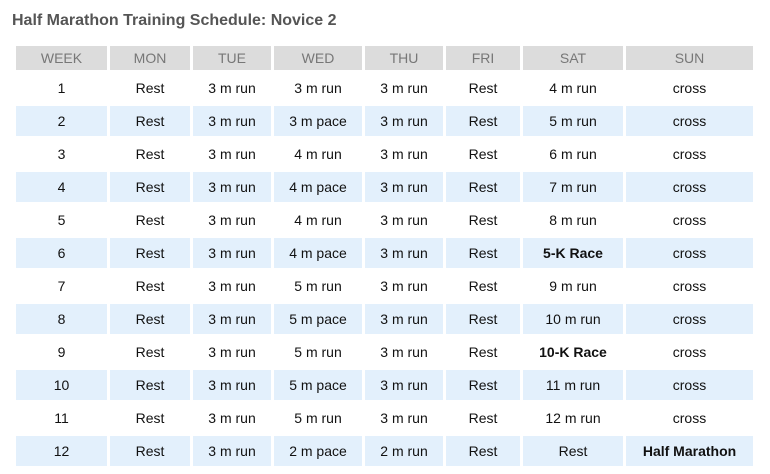  Describe the element at coordinates (318, 88) in the screenshot. I see `cell-wed: 3 m run` at that location.